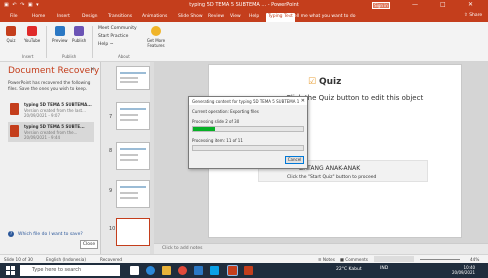 This screenshot has height=278, width=488. Describe the element at coordinates (381, 5) in the screenshot. I see `sign-in-button: Sign in` at that location.